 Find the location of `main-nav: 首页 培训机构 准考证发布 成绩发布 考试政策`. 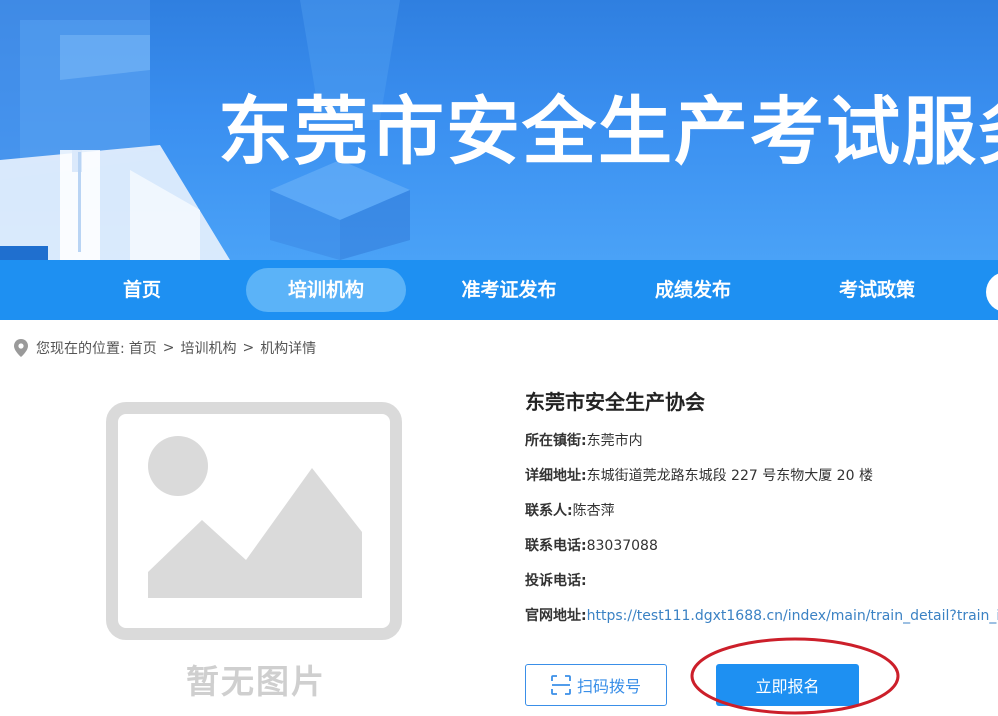

main-nav: 首页 培训机构 准考证发布 成绩发布 考试政策 is located at coordinates (499, 290).